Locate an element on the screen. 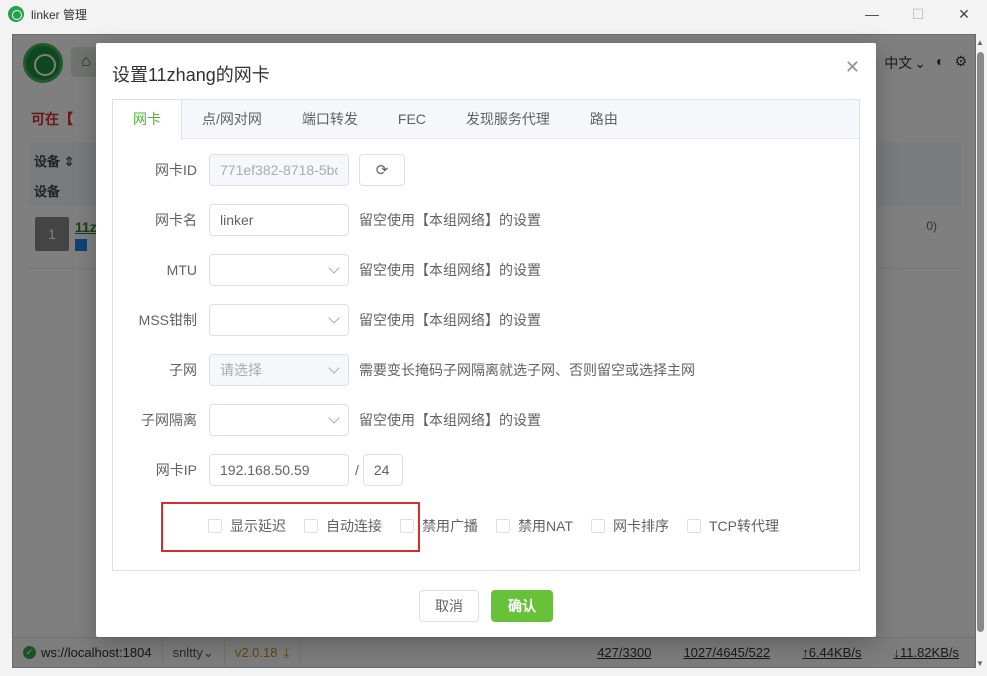 This screenshot has height=676, width=987. maximize-button: ☐ is located at coordinates (918, 14).